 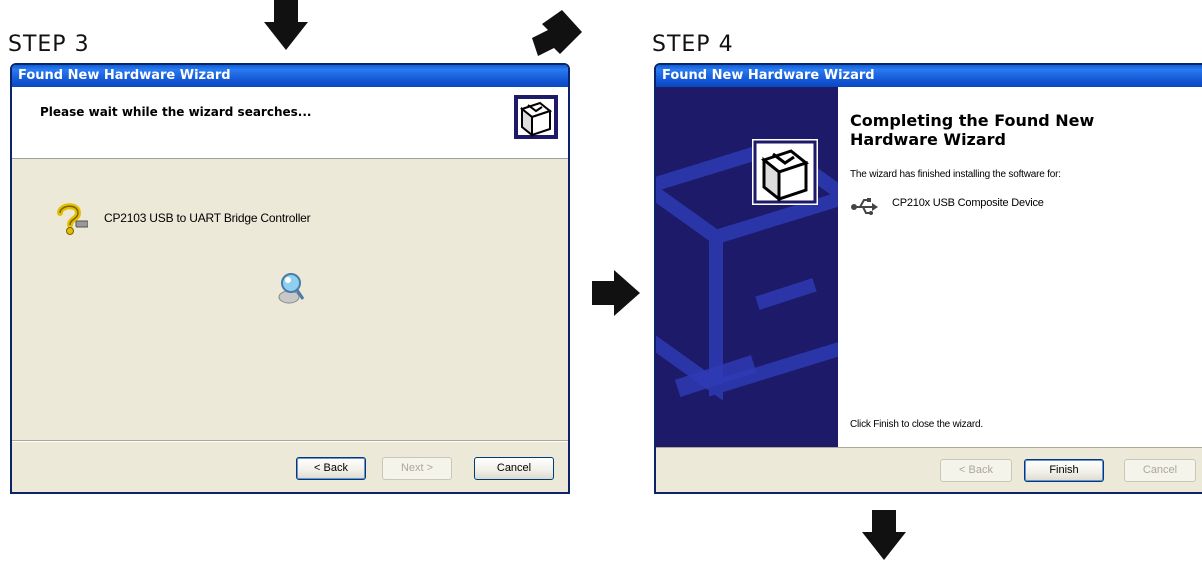 I want to click on step-3-label: STEP 3, so click(x=49, y=44).